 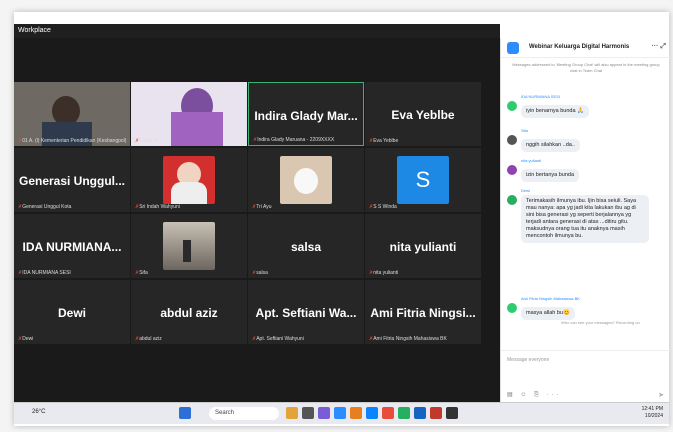 I want to click on participant-tile: S S S Winda, so click(x=423, y=180).